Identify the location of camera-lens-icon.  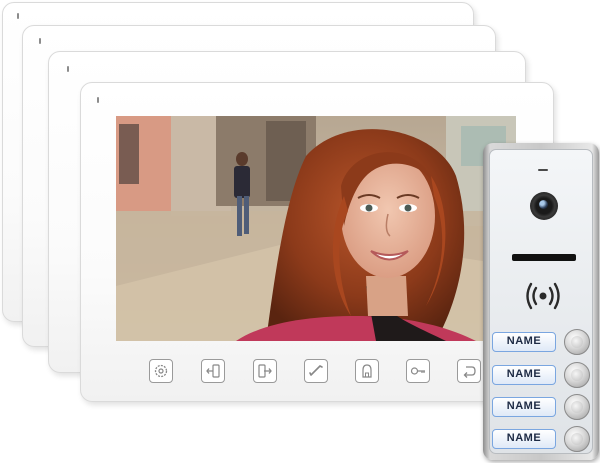
(544, 206).